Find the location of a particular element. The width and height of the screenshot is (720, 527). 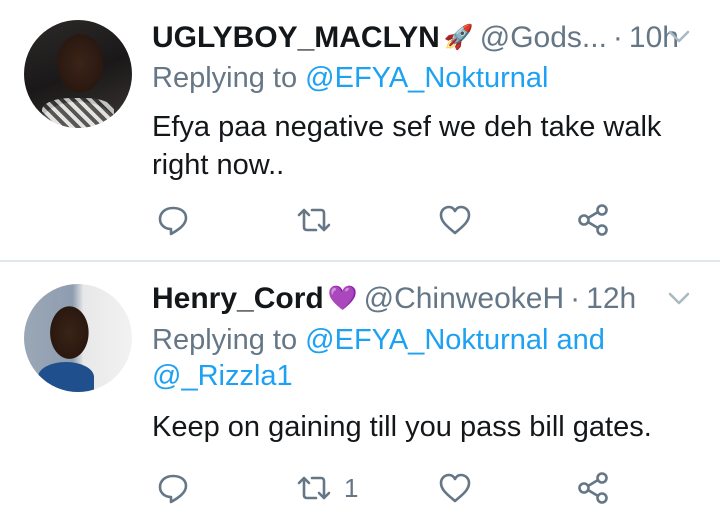

mention-joiner: and is located at coordinates (580, 340).